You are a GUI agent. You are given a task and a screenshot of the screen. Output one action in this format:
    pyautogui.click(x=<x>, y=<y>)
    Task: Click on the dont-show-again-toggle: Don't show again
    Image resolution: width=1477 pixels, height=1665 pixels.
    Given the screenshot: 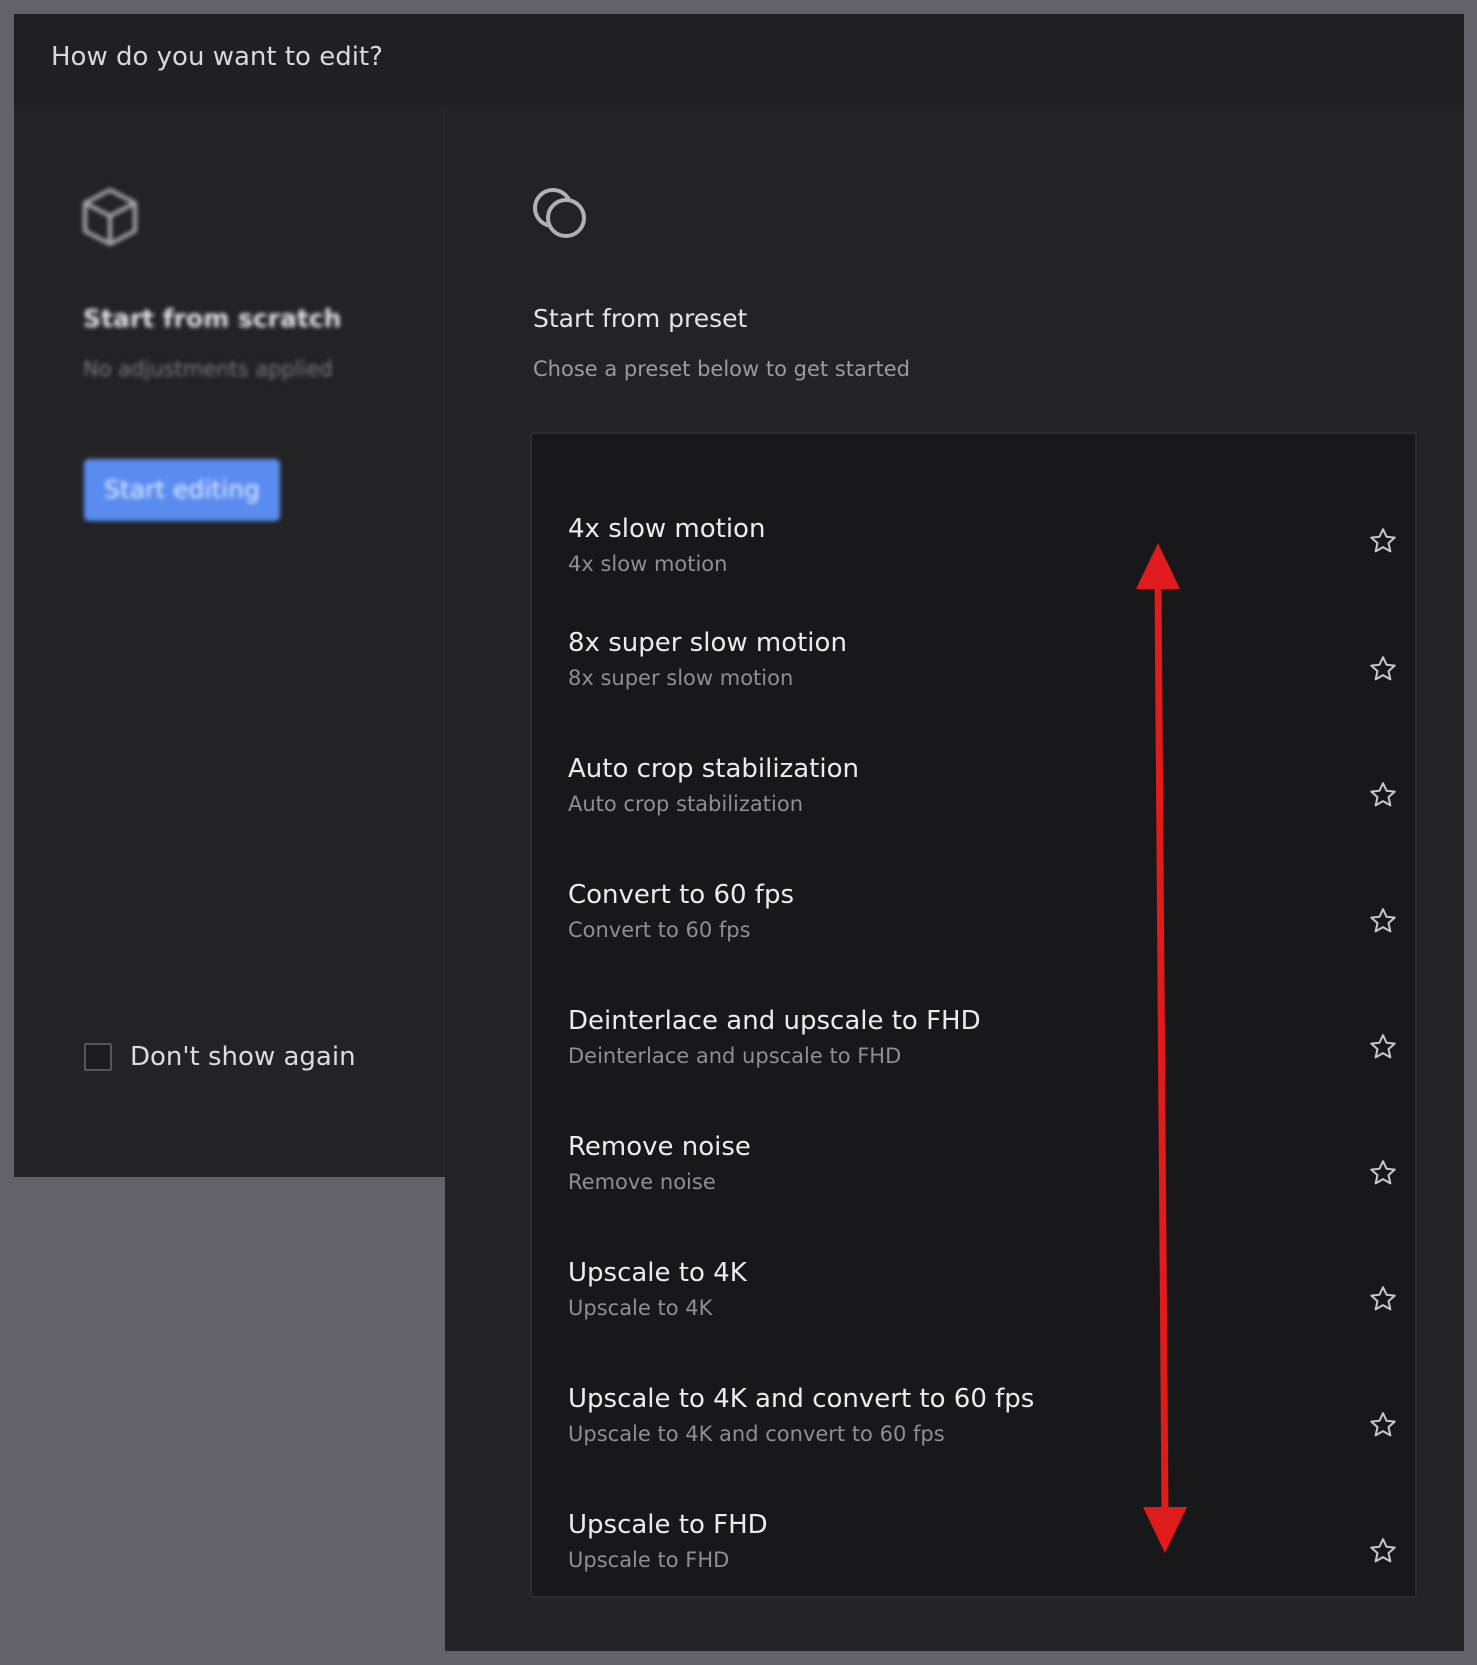 What is the action you would take?
    pyautogui.click(x=220, y=1057)
    